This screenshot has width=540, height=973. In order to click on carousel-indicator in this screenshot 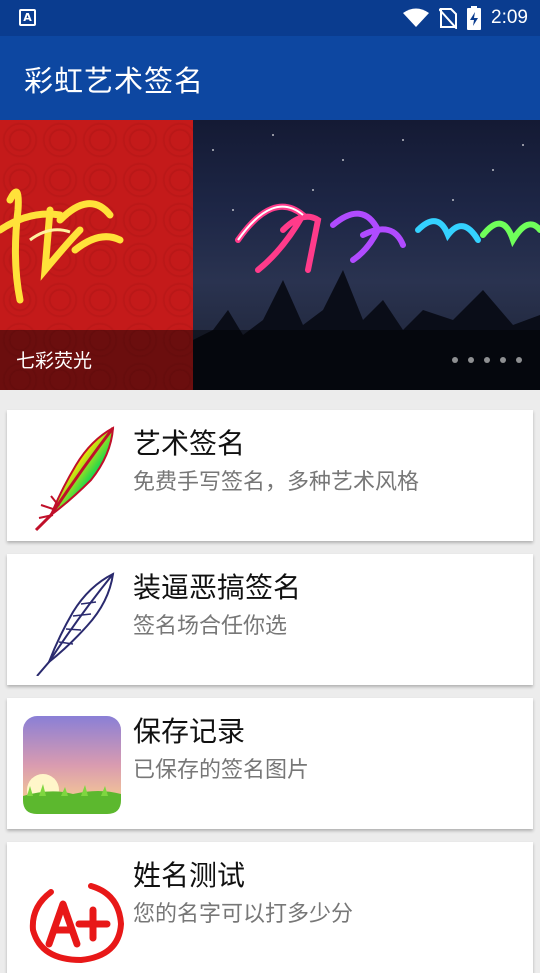, I will do `click(487, 360)`.